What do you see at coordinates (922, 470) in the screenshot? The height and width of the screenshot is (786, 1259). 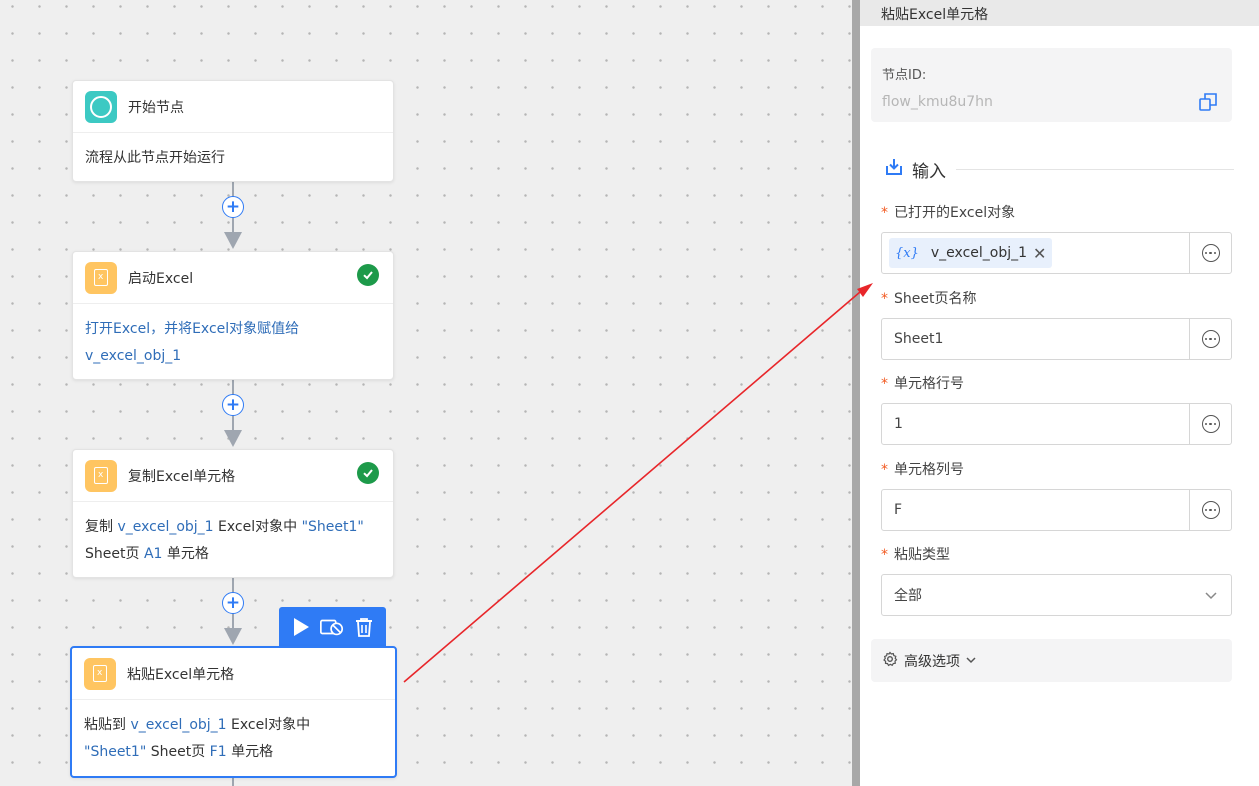 I see `field-label: * 单元格列号` at bounding box center [922, 470].